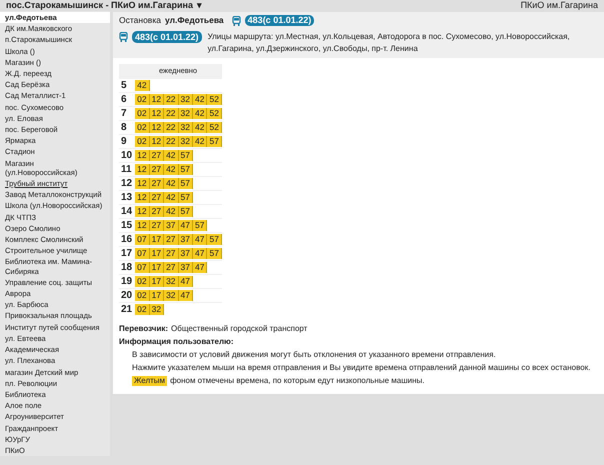 This screenshot has height=465, width=604. I want to click on hour-cell: 18, so click(126, 267).